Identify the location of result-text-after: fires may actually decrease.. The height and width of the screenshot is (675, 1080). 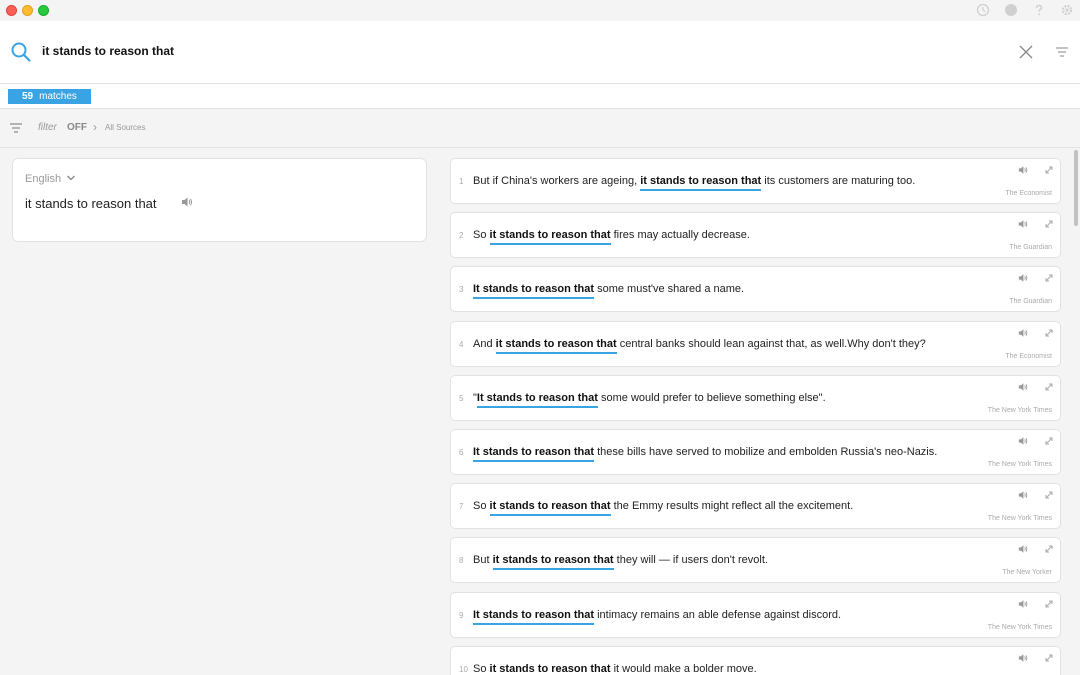
(680, 235).